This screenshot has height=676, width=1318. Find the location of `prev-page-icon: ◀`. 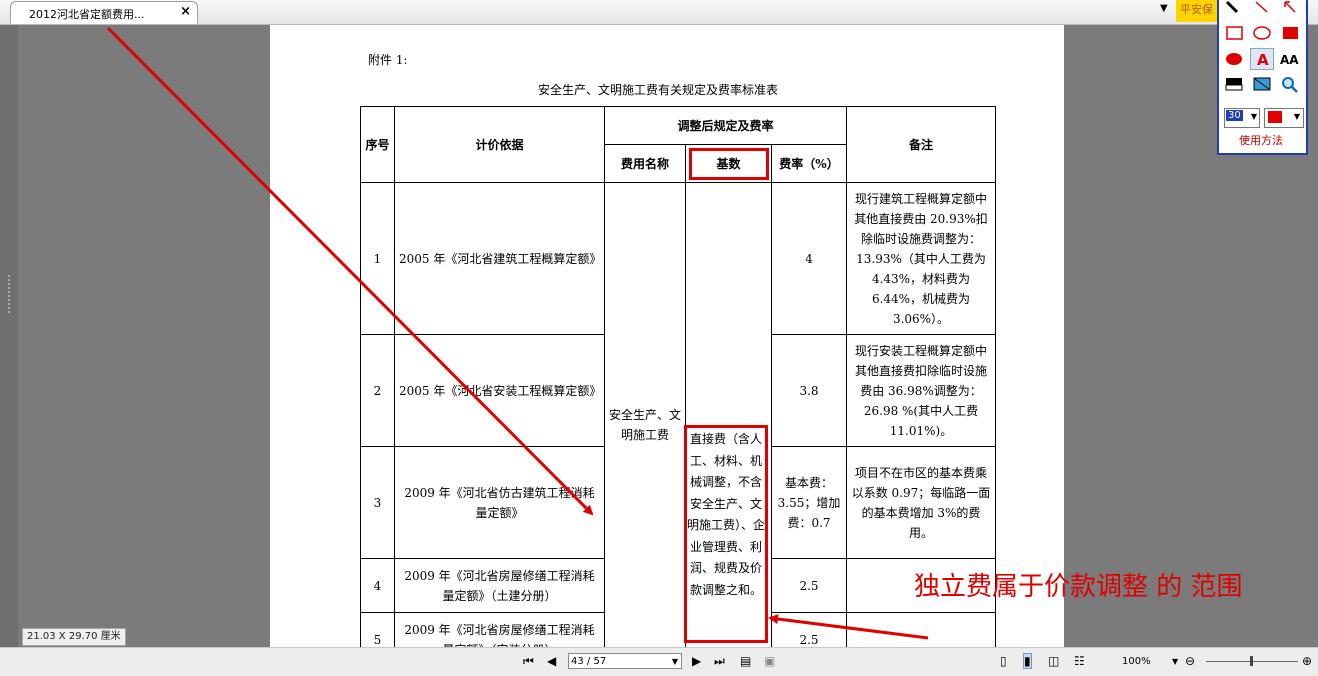

prev-page-icon: ◀ is located at coordinates (551, 661).